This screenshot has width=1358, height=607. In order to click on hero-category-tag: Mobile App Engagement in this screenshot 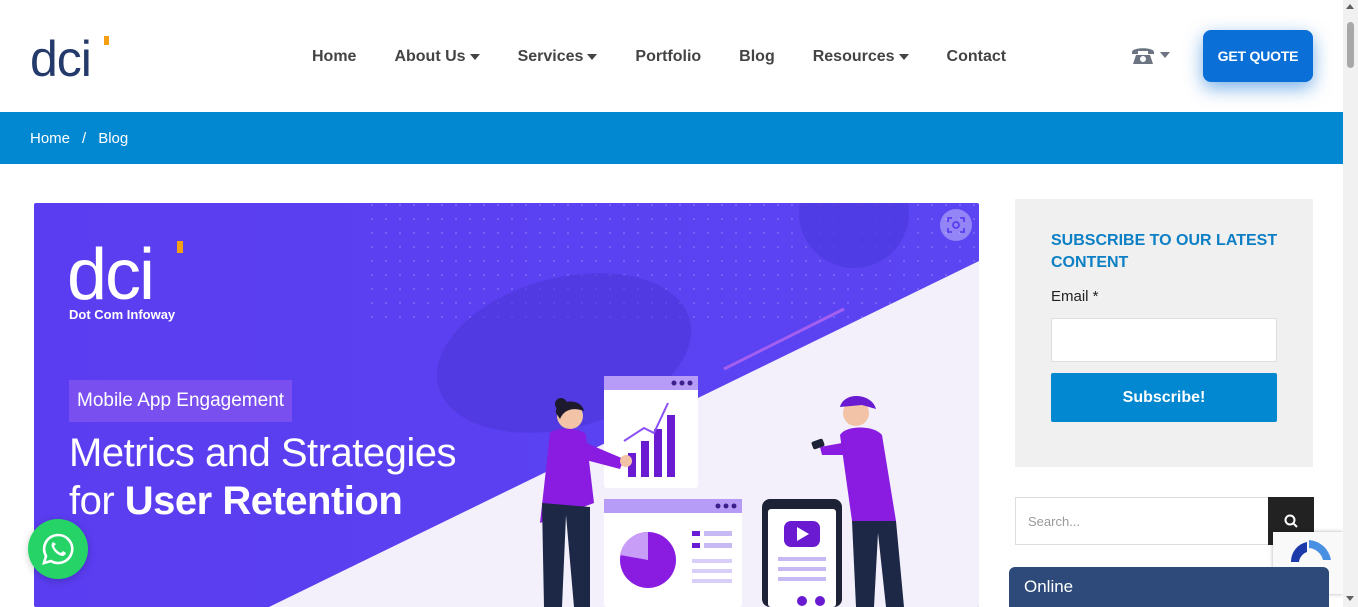, I will do `click(181, 401)`.